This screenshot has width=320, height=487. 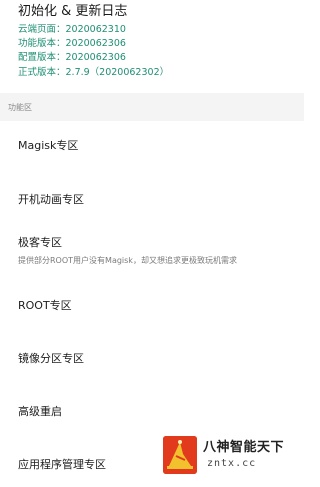 What do you see at coordinates (152, 203) in the screenshot?
I see `list-item-boot-animation: 开机动画专区` at bounding box center [152, 203].